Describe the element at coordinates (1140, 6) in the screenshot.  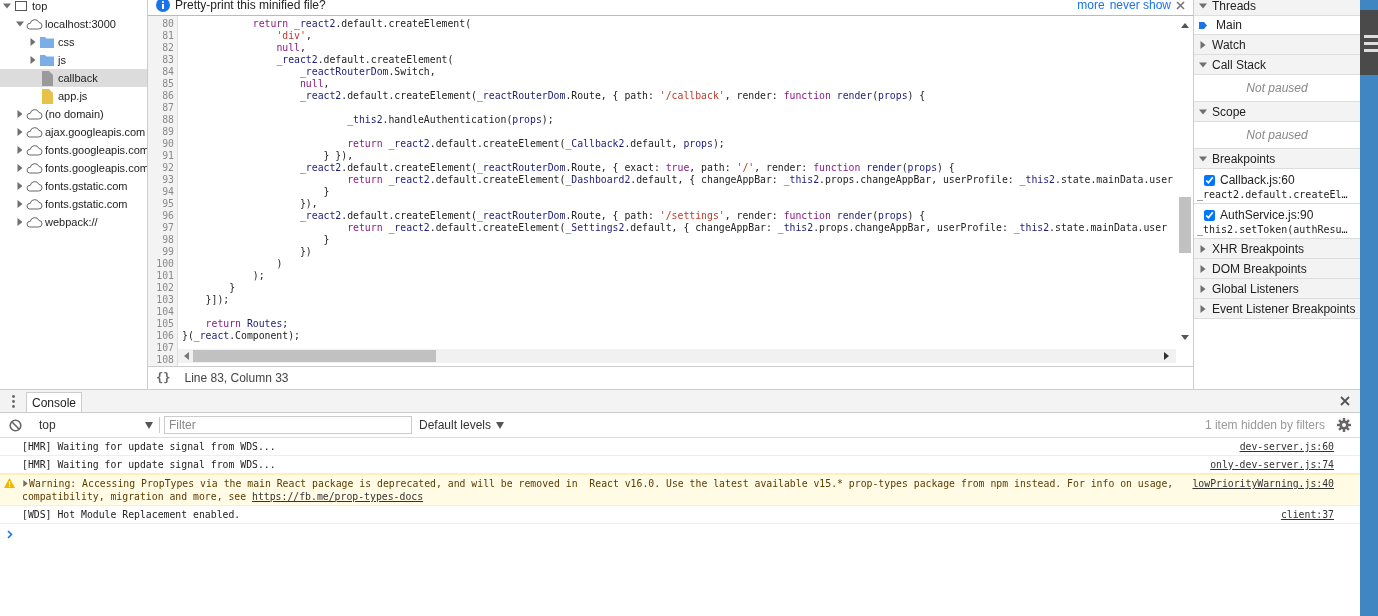
I see `infobar-link: never show` at that location.